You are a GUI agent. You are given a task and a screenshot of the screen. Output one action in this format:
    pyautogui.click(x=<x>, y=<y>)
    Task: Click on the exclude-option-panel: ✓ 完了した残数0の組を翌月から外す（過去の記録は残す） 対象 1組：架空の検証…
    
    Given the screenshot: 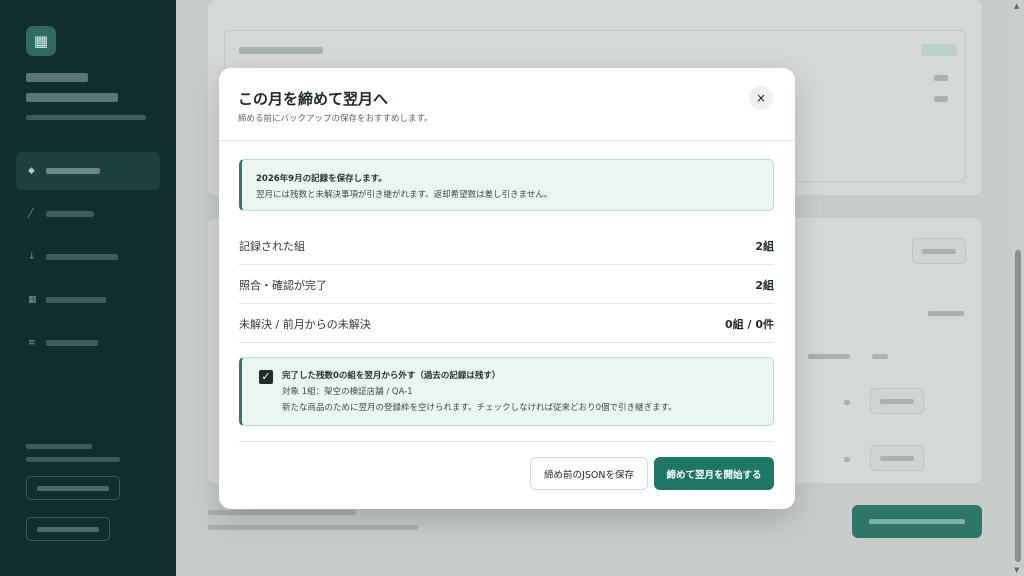 What is the action you would take?
    pyautogui.click(x=506, y=391)
    